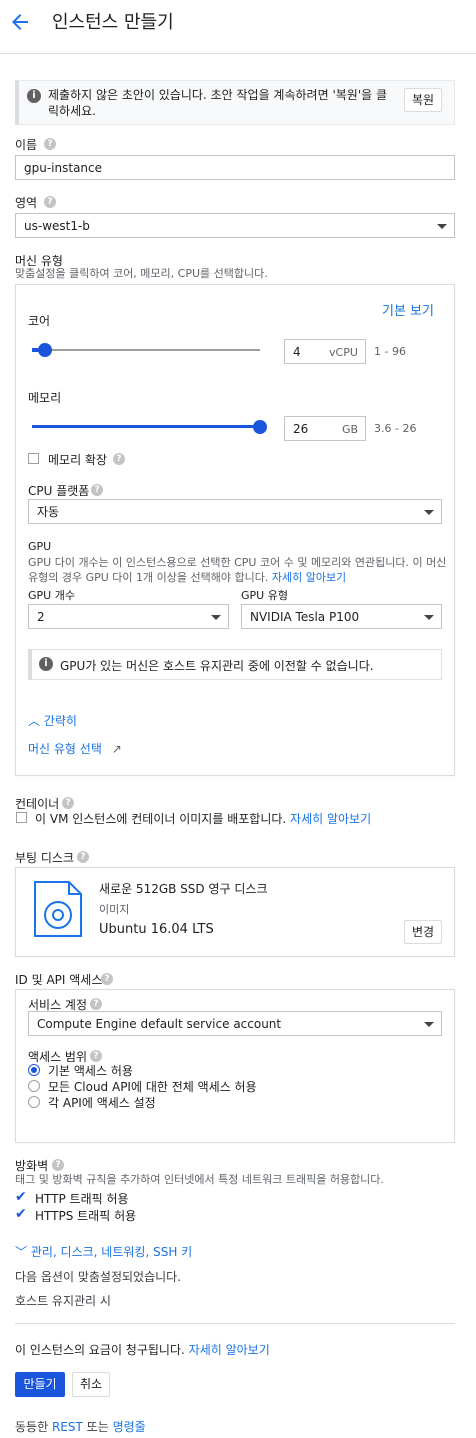 This screenshot has height=1438, width=476. I want to click on http-label: HTTP 트래픽 허용, so click(82, 1199).